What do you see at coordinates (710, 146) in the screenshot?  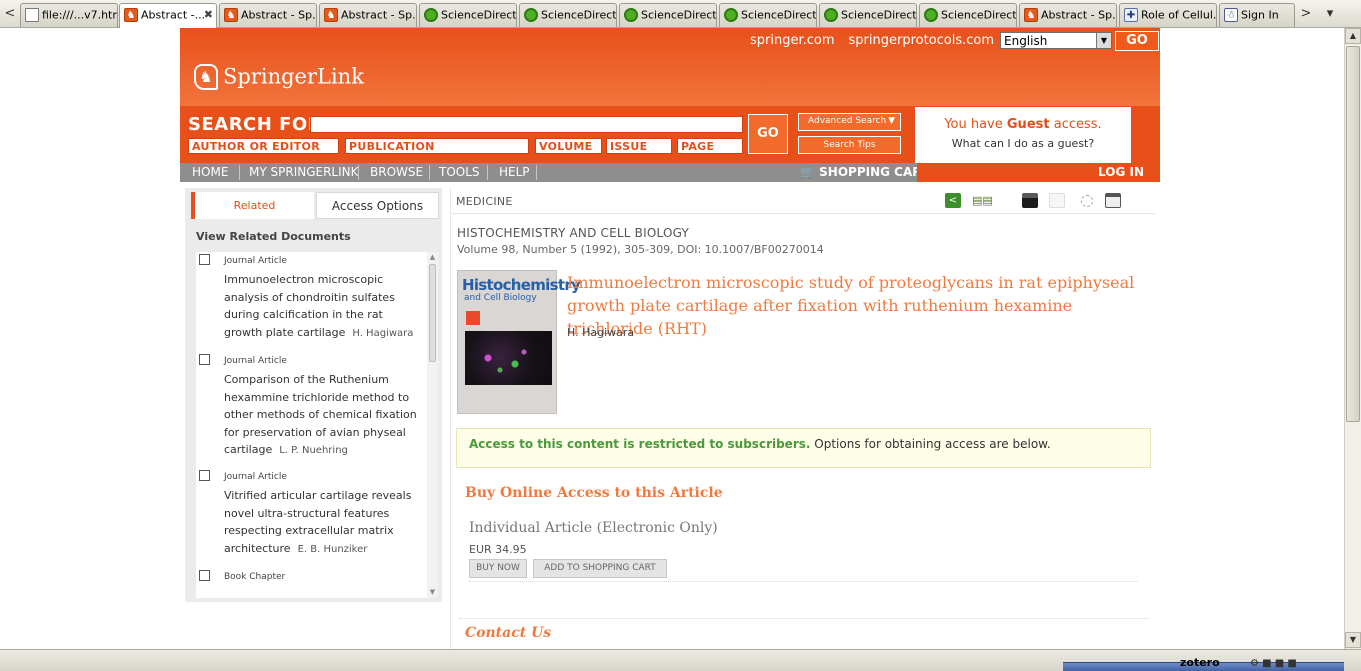 I see `page-field: PAGE` at bounding box center [710, 146].